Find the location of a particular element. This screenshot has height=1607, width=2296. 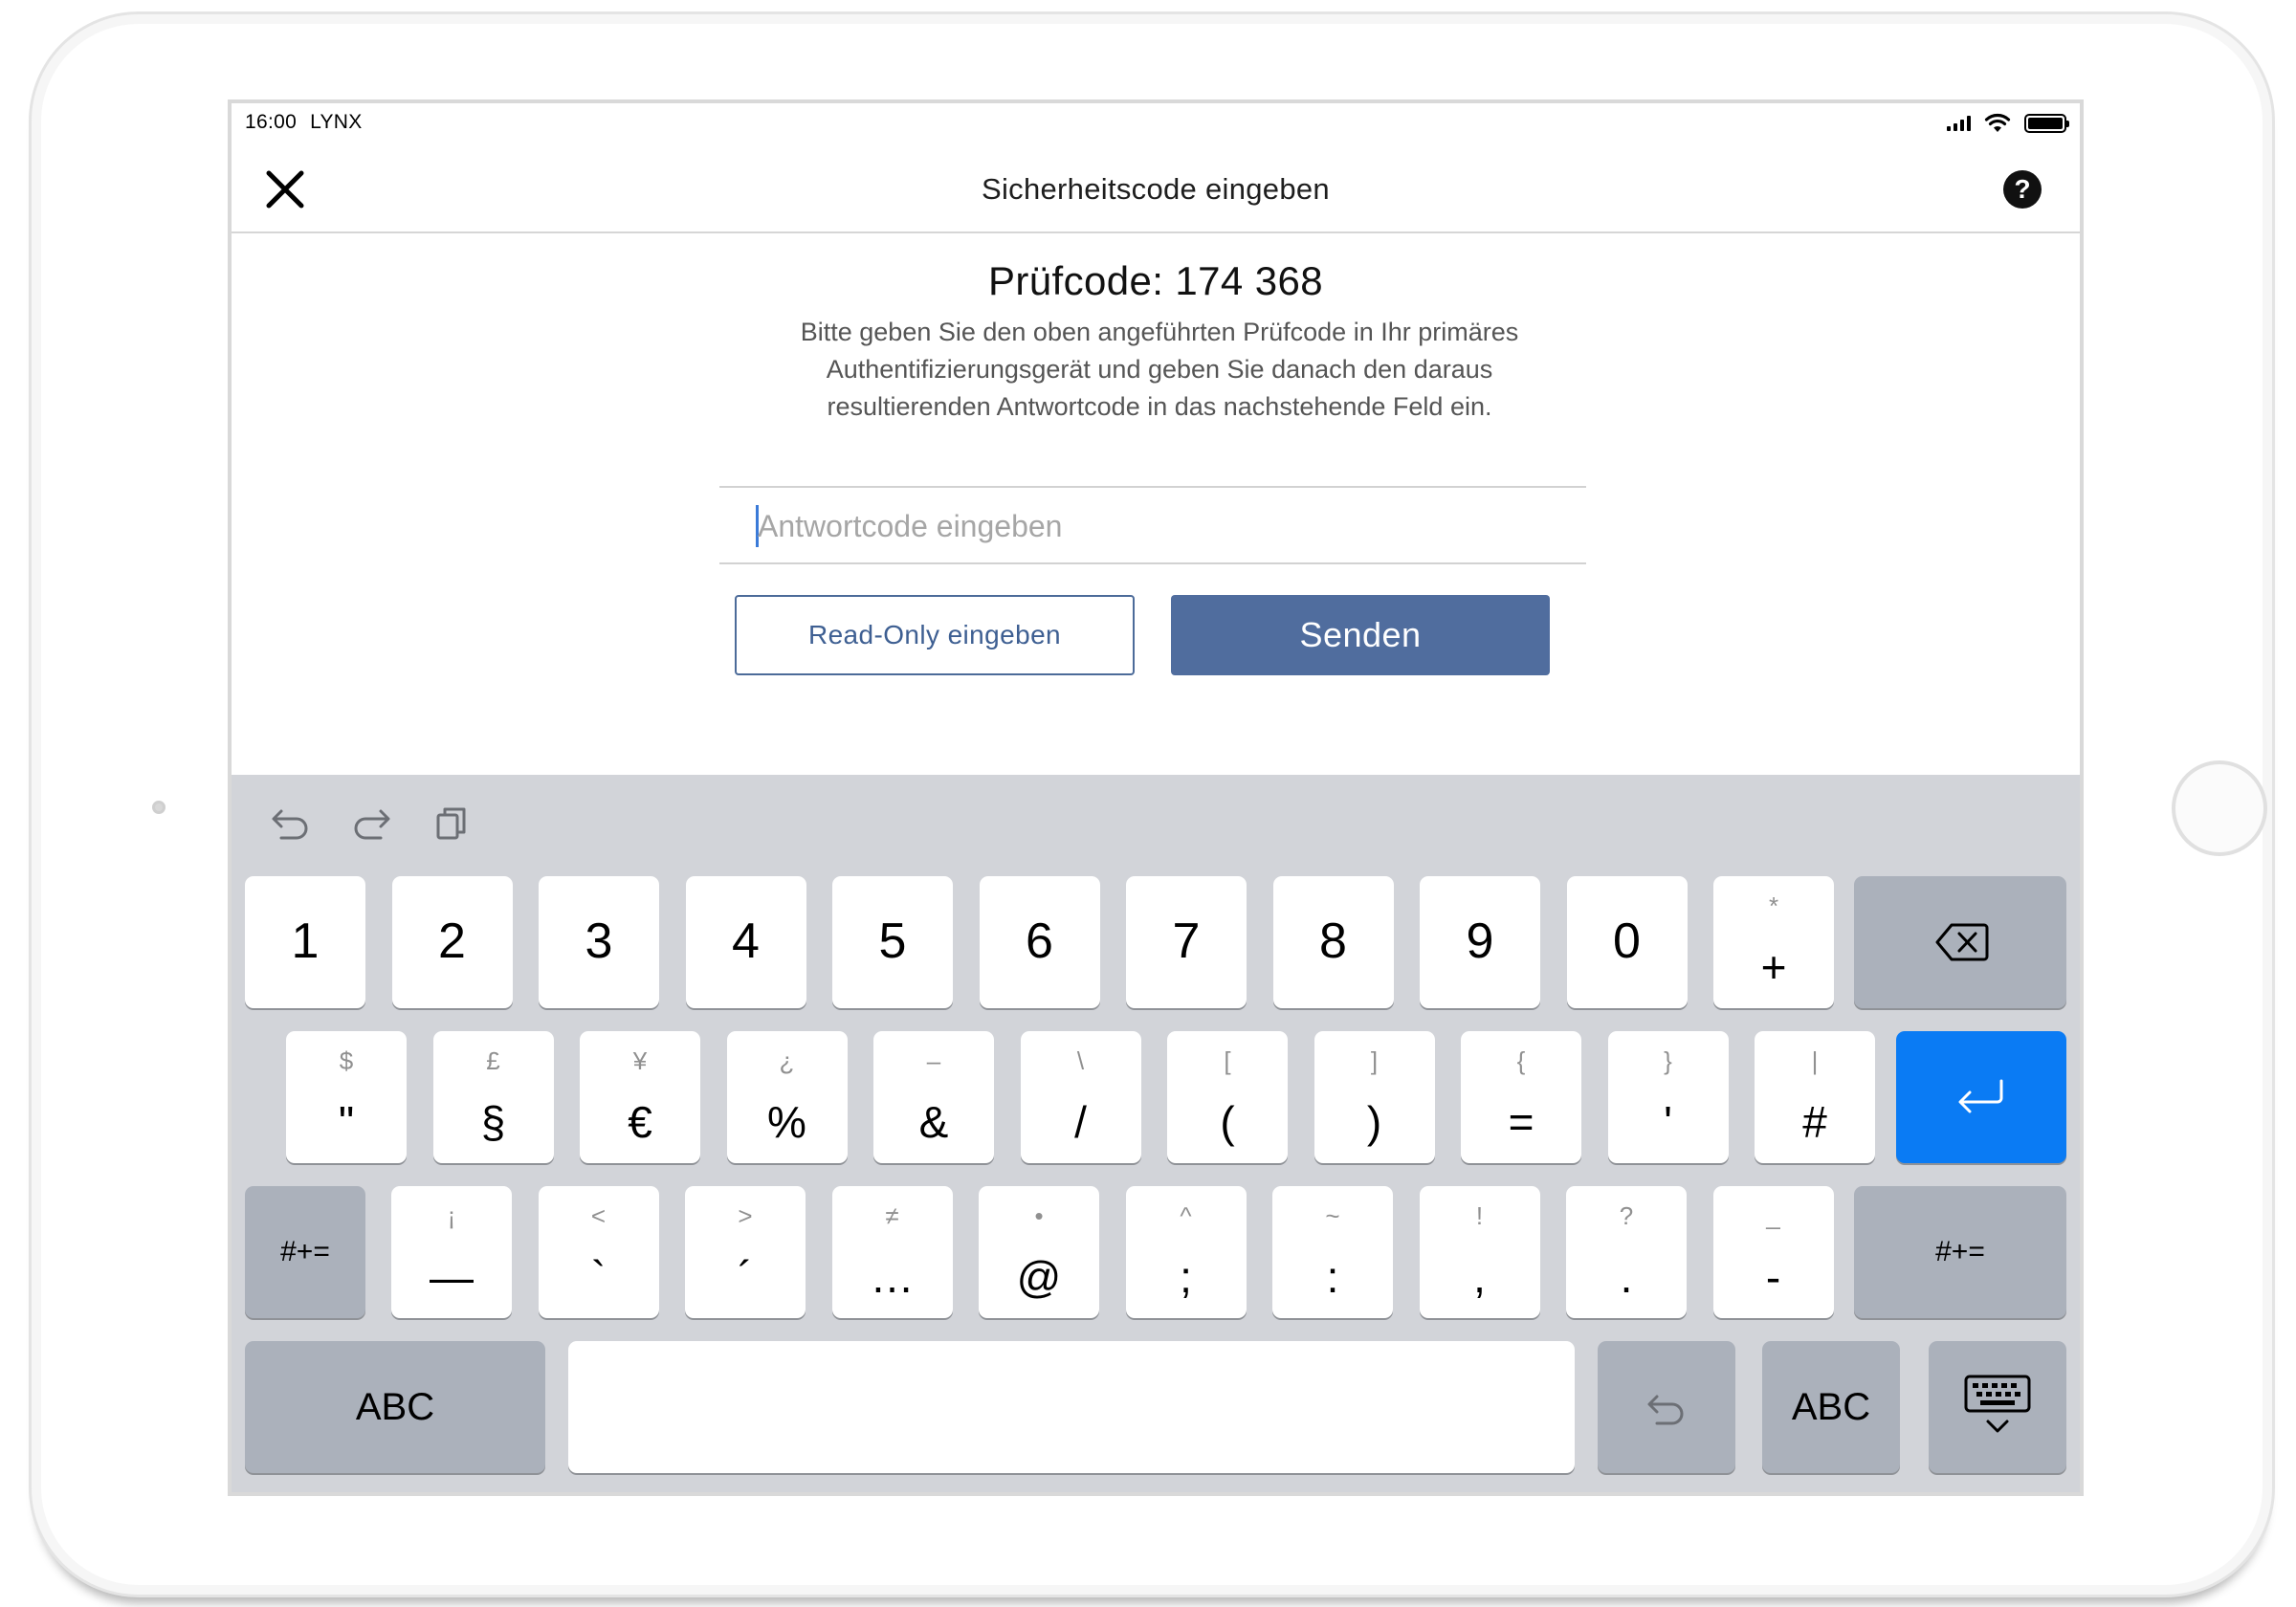

nav-bar: Sicherheitscode eingeben ? is located at coordinates (1156, 188).